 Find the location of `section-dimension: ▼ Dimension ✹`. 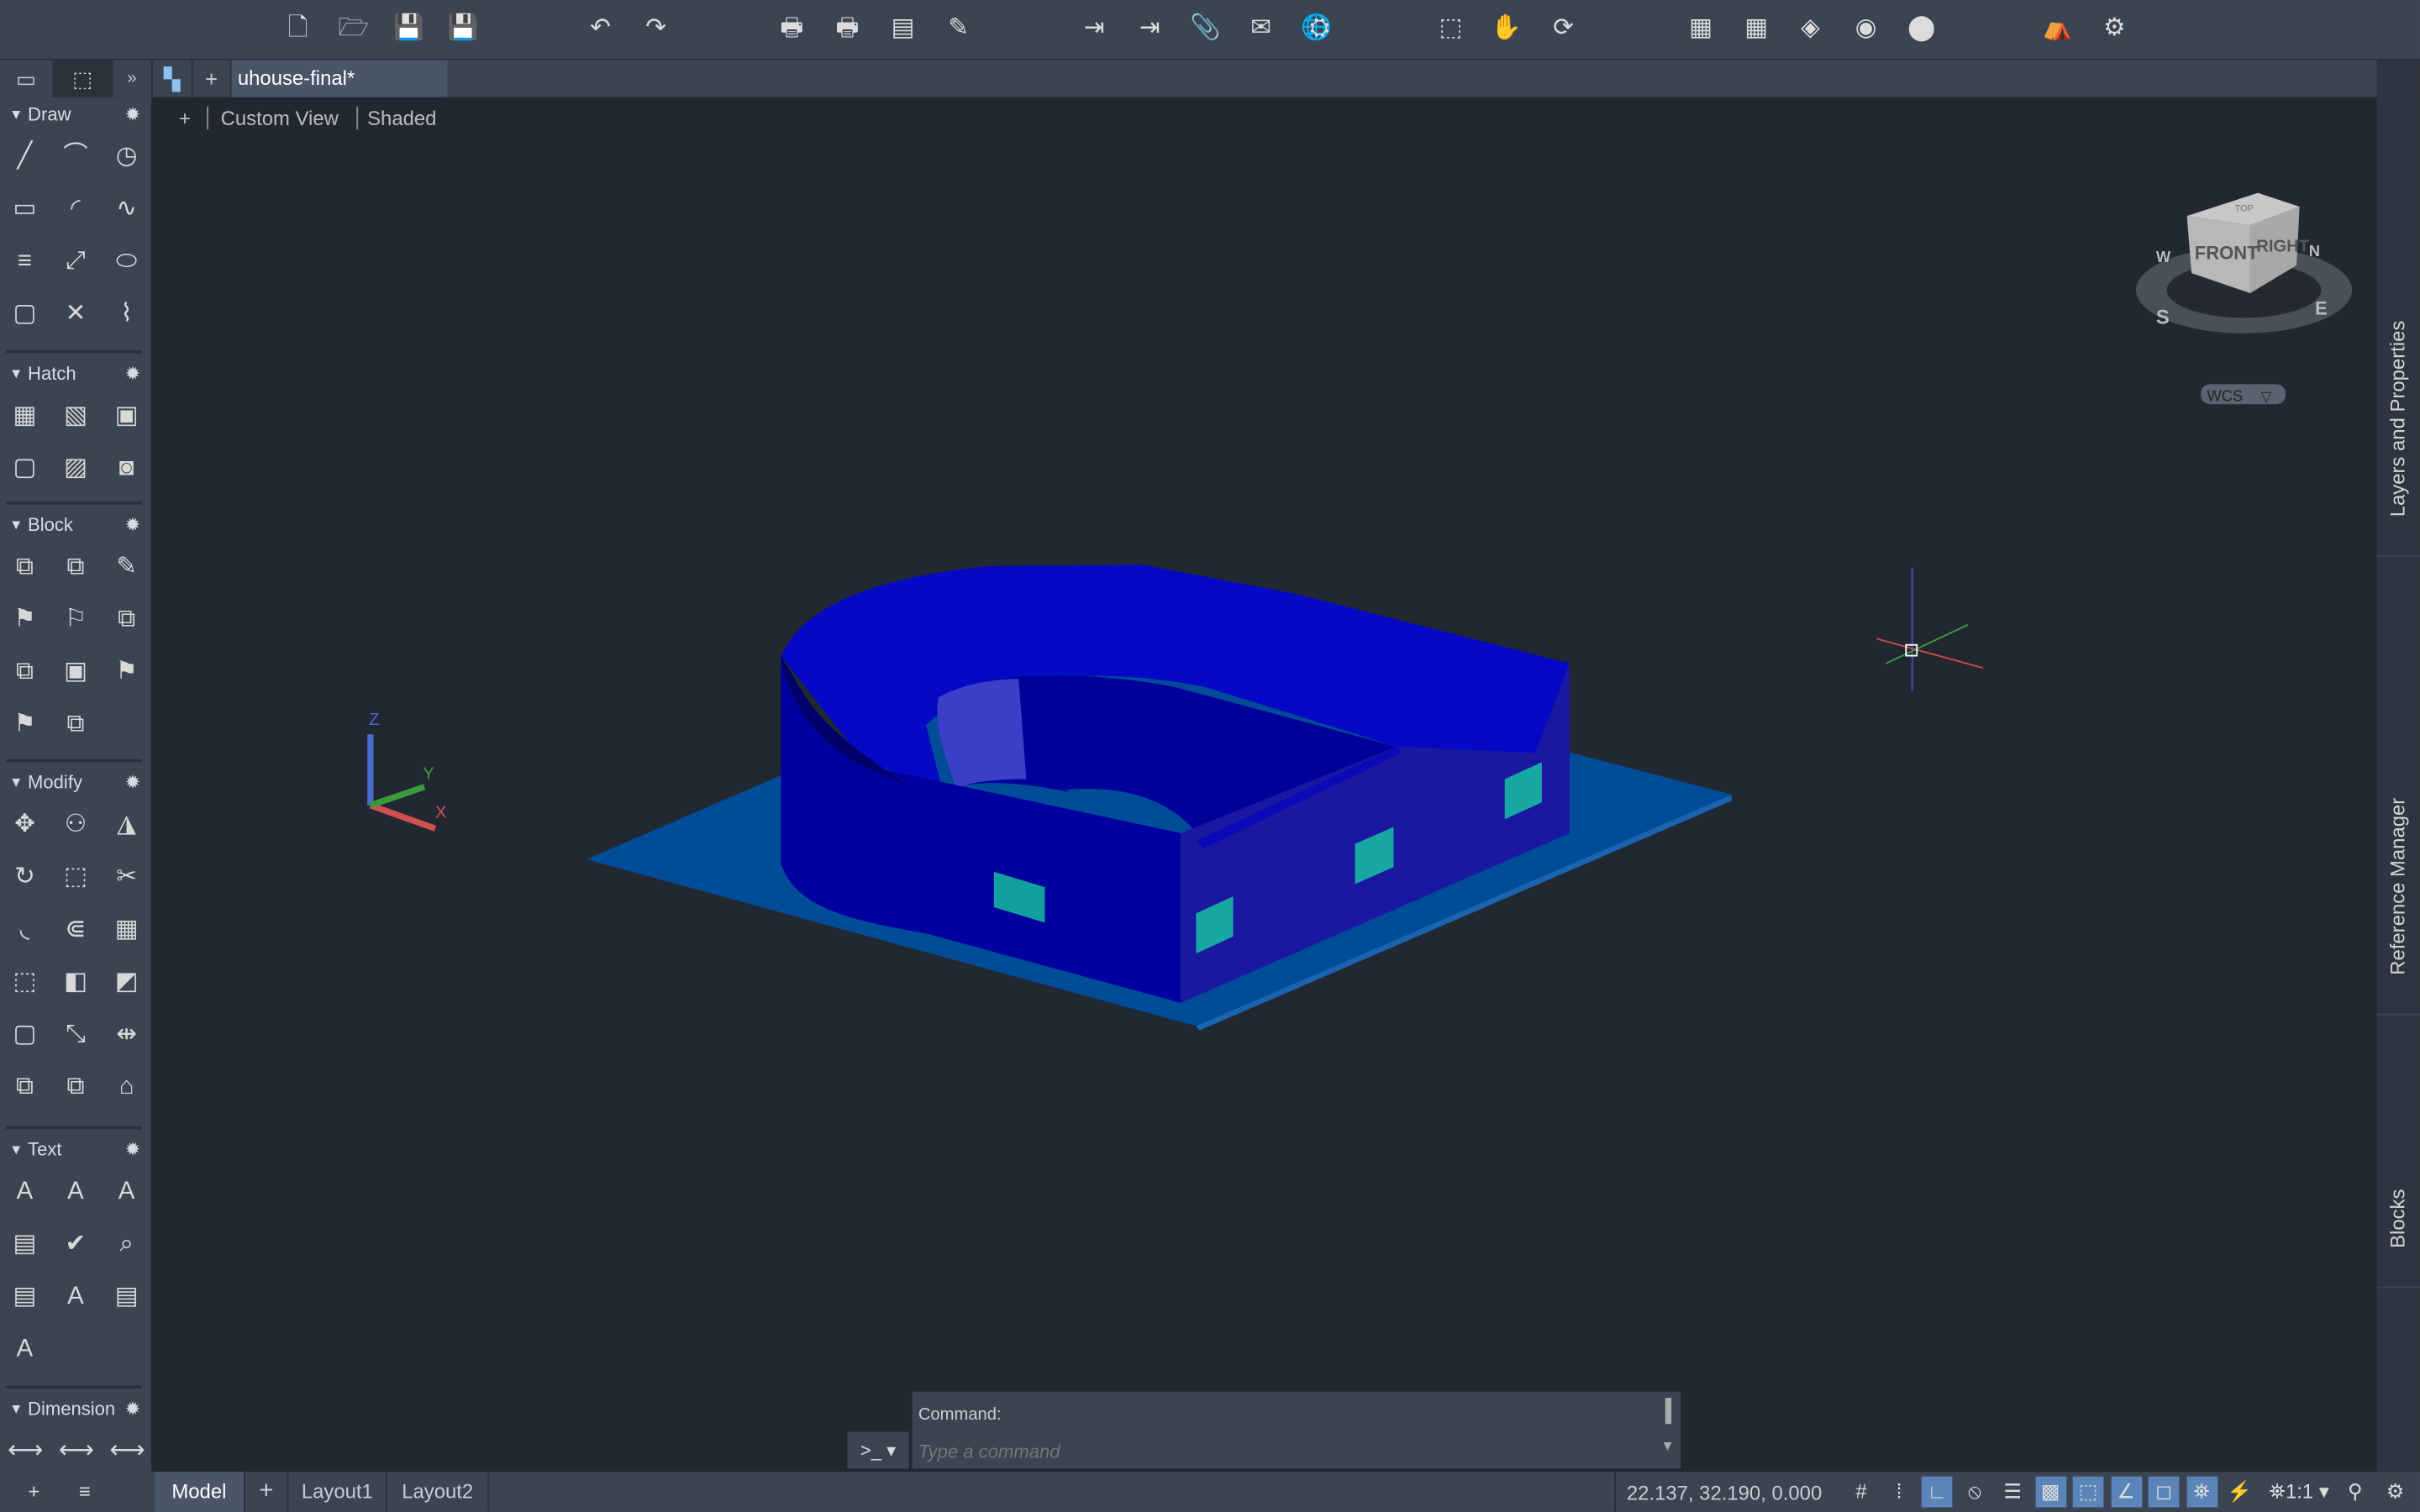

section-dimension: ▼ Dimension ✹ is located at coordinates (75, 1408).